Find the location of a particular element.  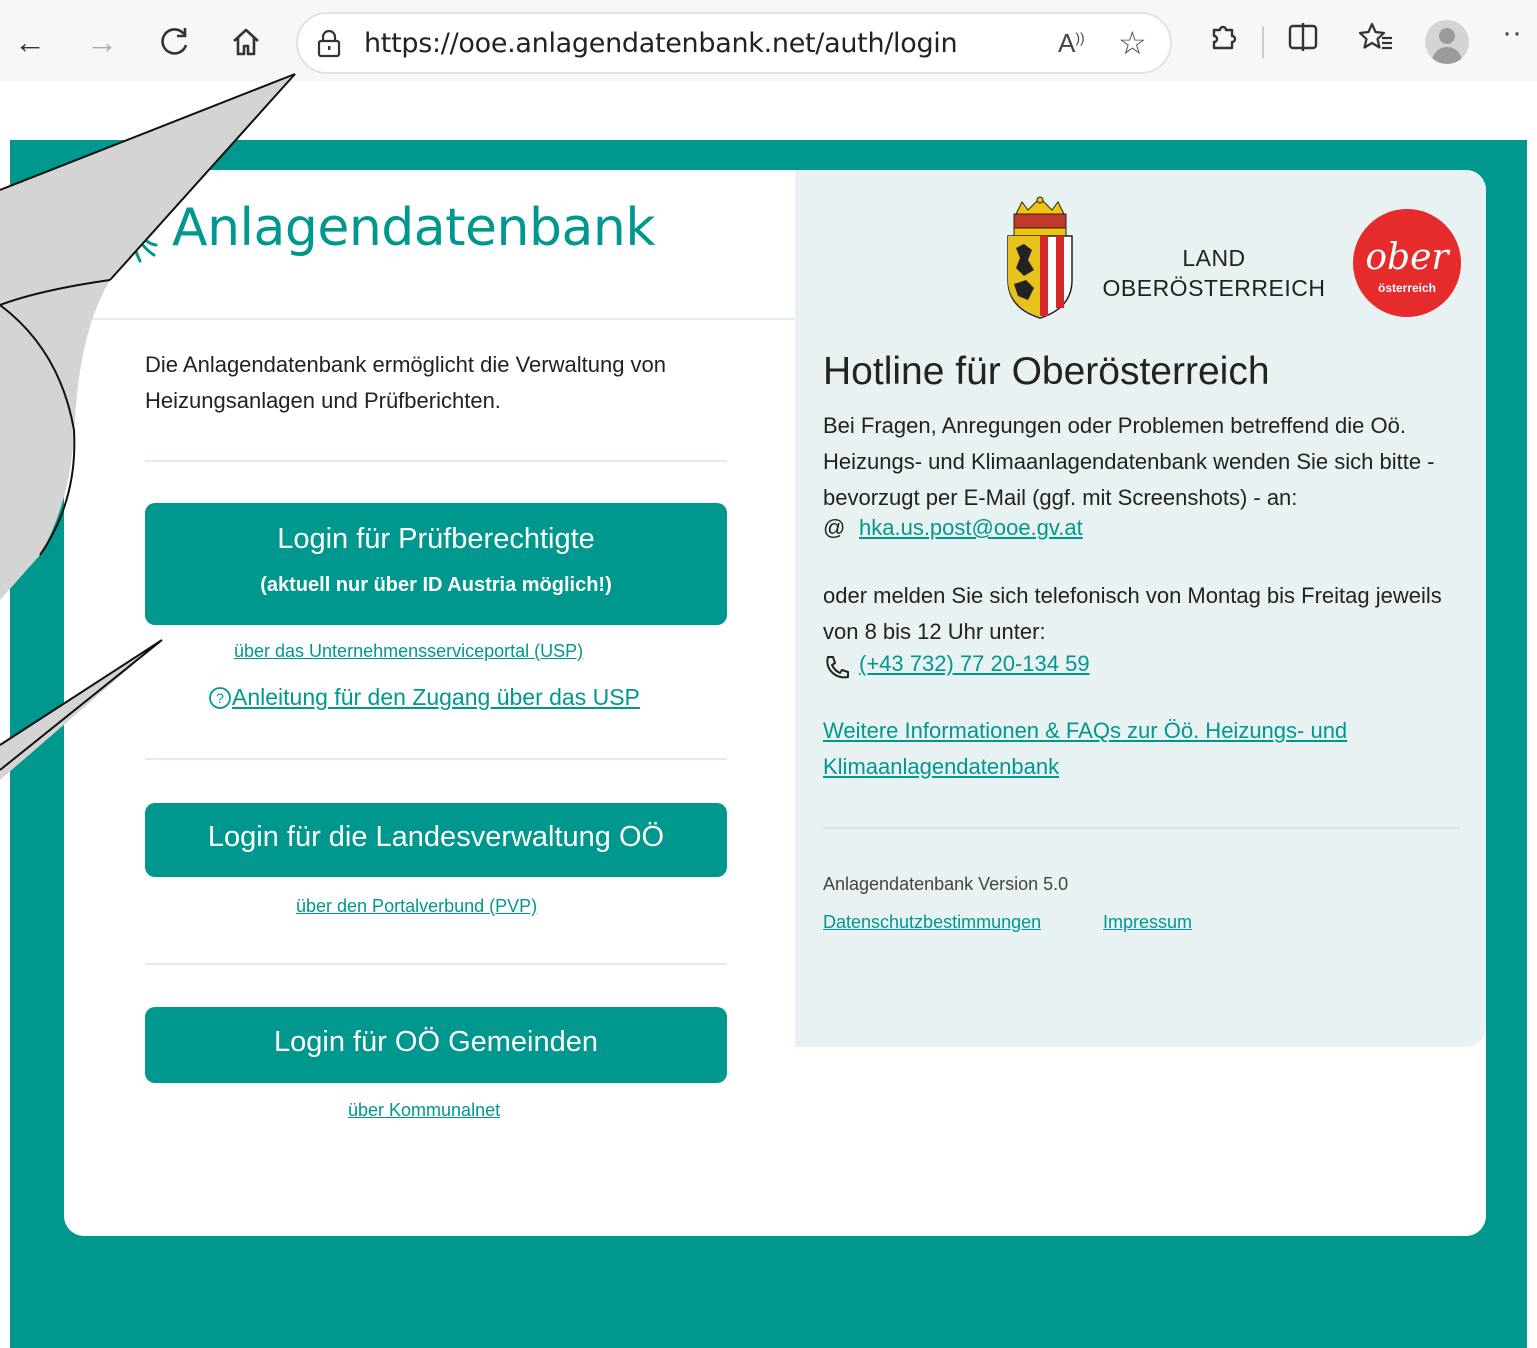

login-landesverwaltung-button: Login für die Landesverwaltung OÖ is located at coordinates (436, 840).